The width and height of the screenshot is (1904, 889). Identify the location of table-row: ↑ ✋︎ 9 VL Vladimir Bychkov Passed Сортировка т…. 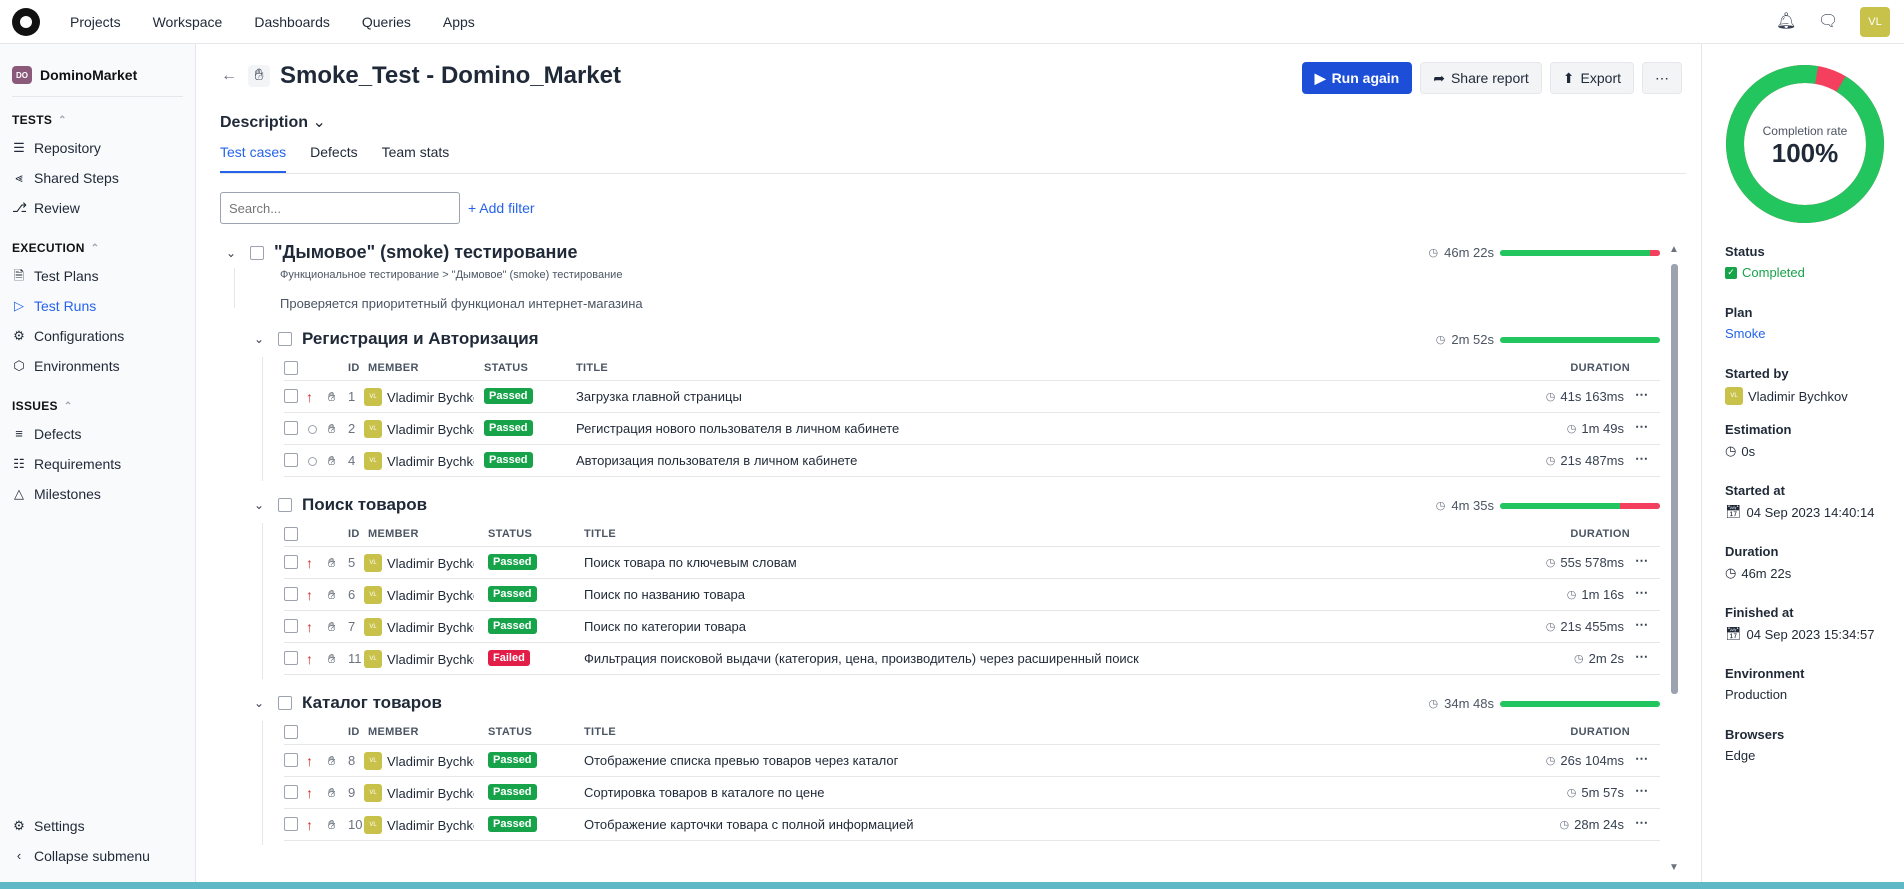
(972, 793).